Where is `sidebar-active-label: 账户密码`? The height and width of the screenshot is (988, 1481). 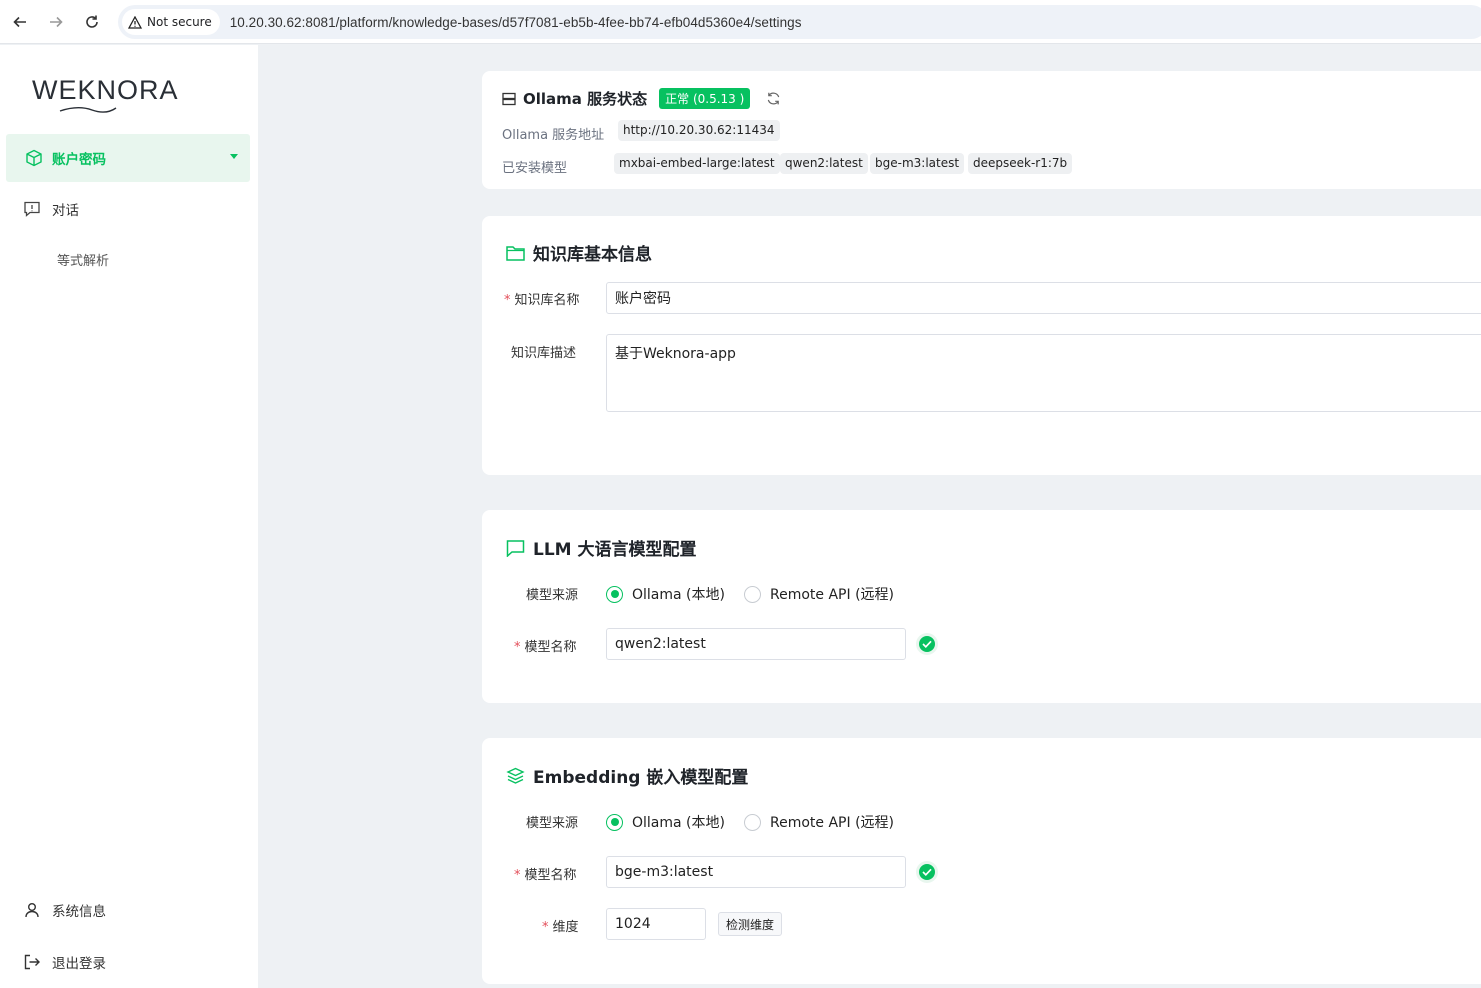 sidebar-active-label: 账户密码 is located at coordinates (79, 160).